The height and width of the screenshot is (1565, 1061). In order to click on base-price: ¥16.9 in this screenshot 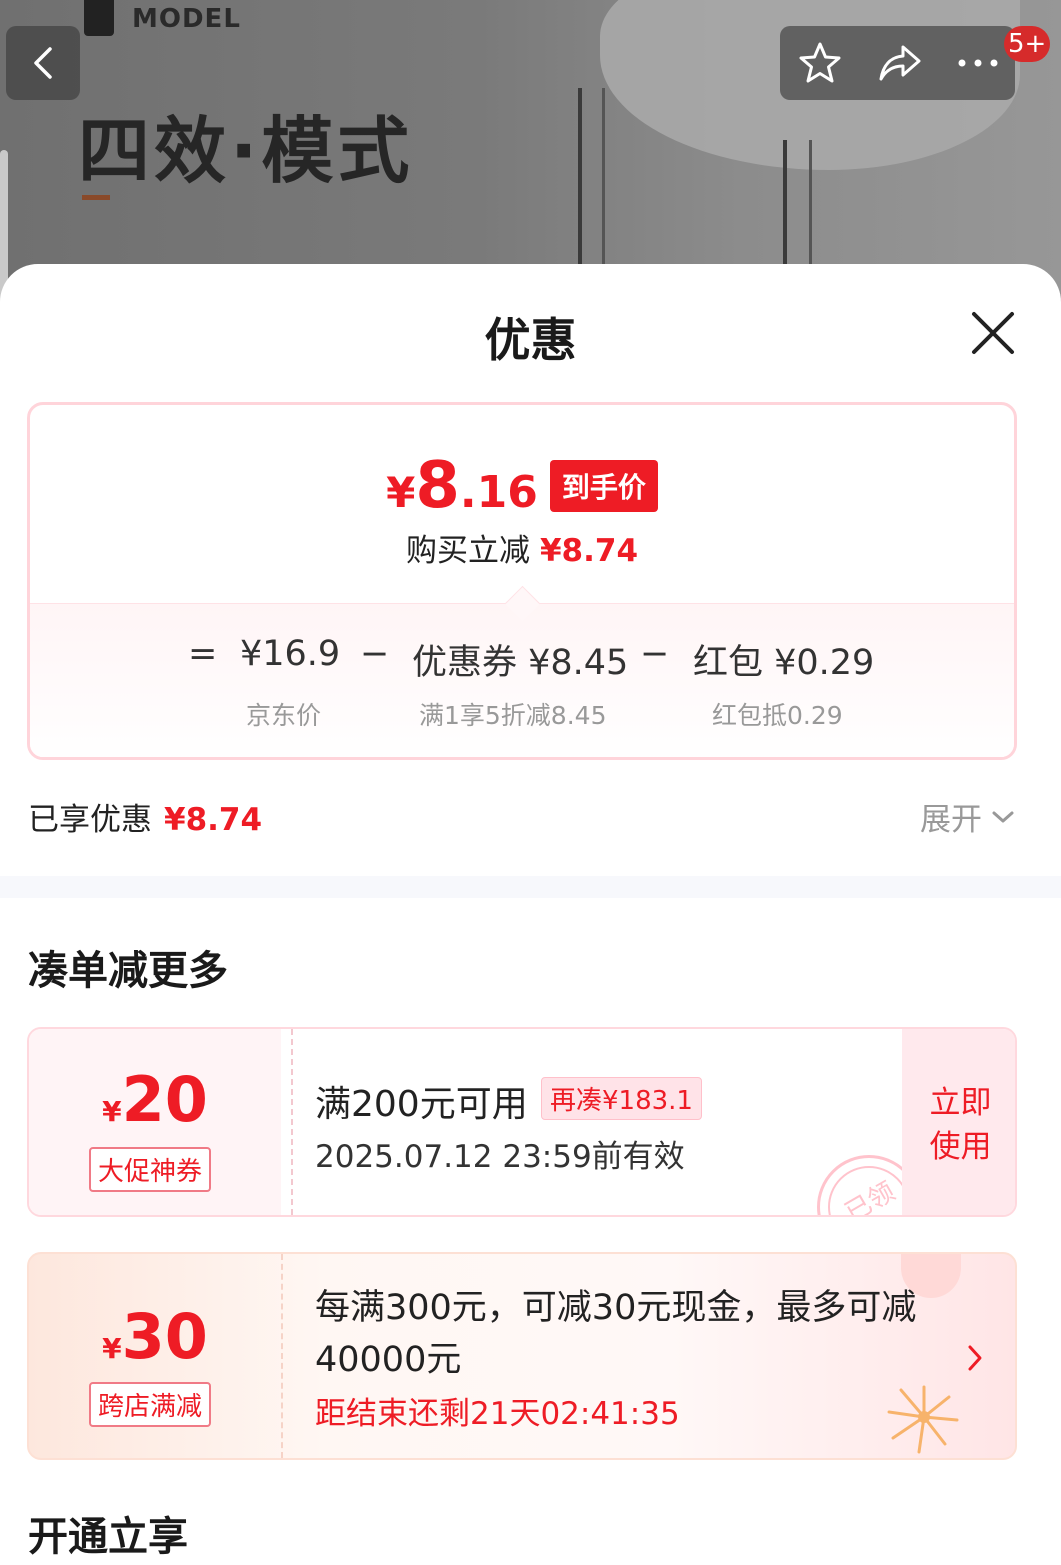, I will do `click(290, 654)`.